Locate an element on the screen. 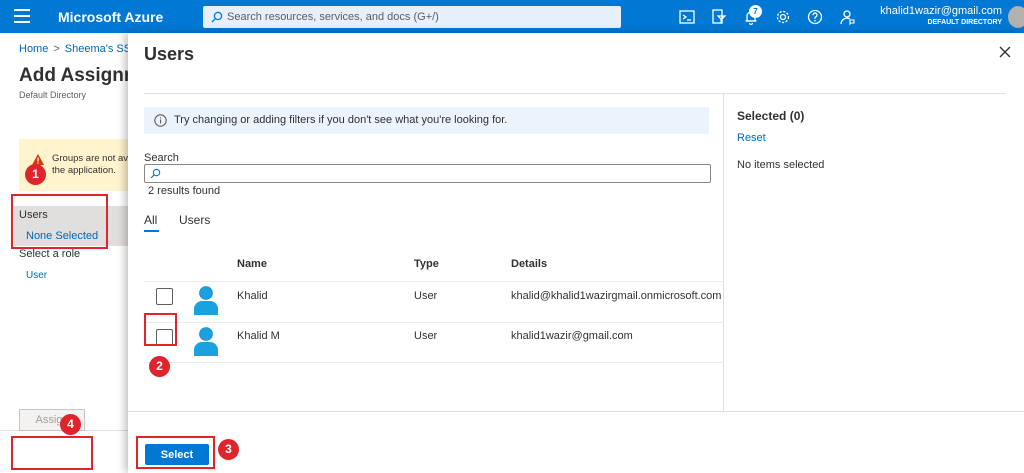  column-details: Details is located at coordinates (529, 264).